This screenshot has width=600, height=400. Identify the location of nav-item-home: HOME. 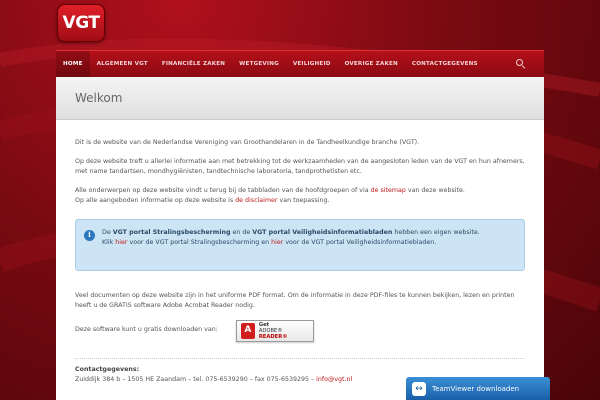
(73, 64).